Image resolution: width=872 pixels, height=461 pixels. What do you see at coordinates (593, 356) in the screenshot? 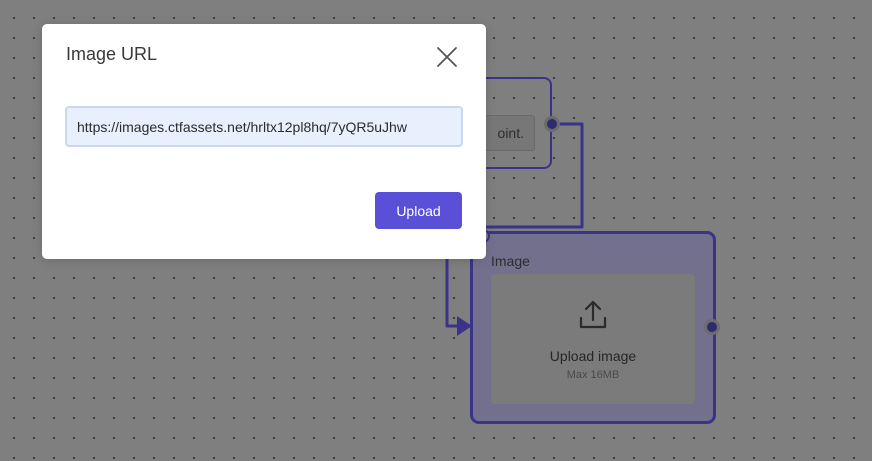
I see `upload-image-label: Upload image` at bounding box center [593, 356].